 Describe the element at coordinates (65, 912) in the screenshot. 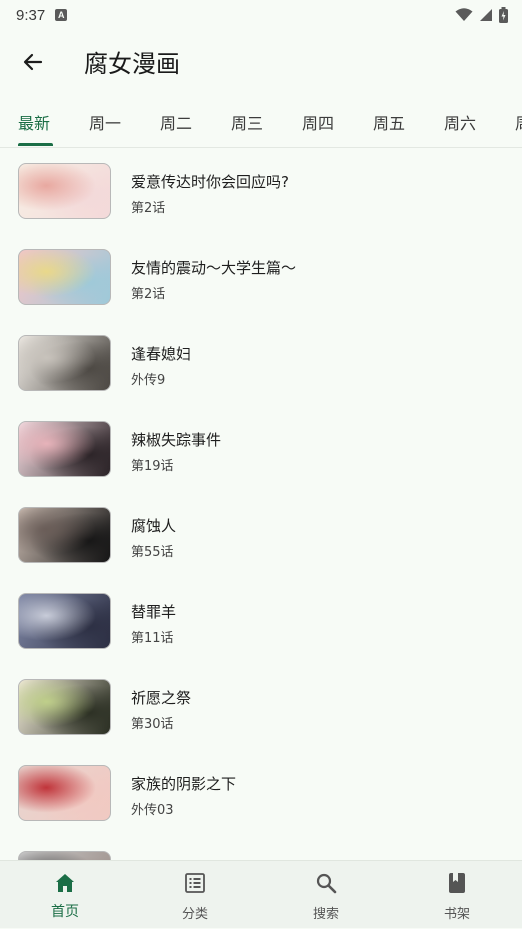

I see `nav-home-label: 首页` at that location.